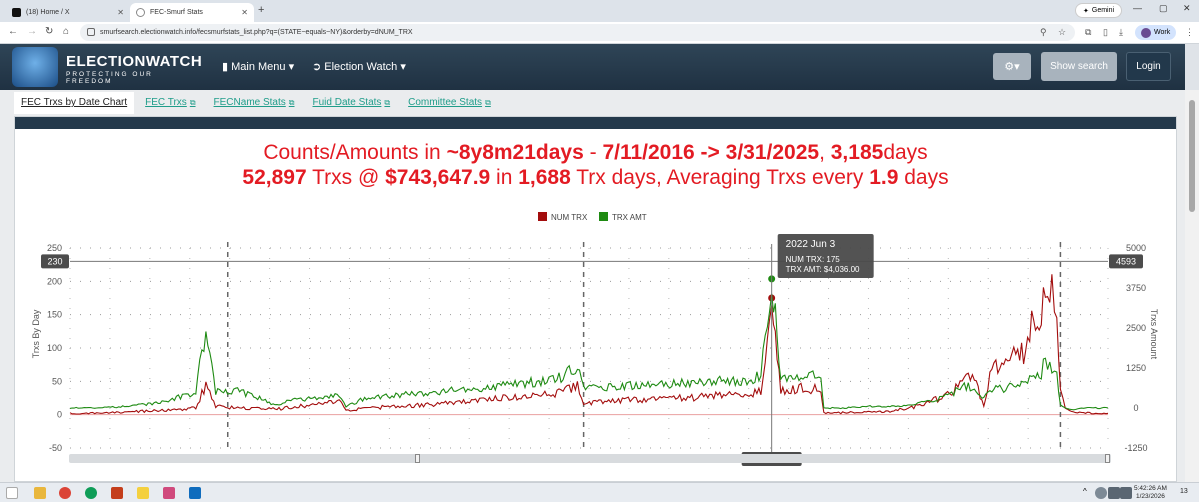 The height and width of the screenshot is (502, 1199). What do you see at coordinates (143, 493) in the screenshot?
I see `sticky-notes-icon` at bounding box center [143, 493].